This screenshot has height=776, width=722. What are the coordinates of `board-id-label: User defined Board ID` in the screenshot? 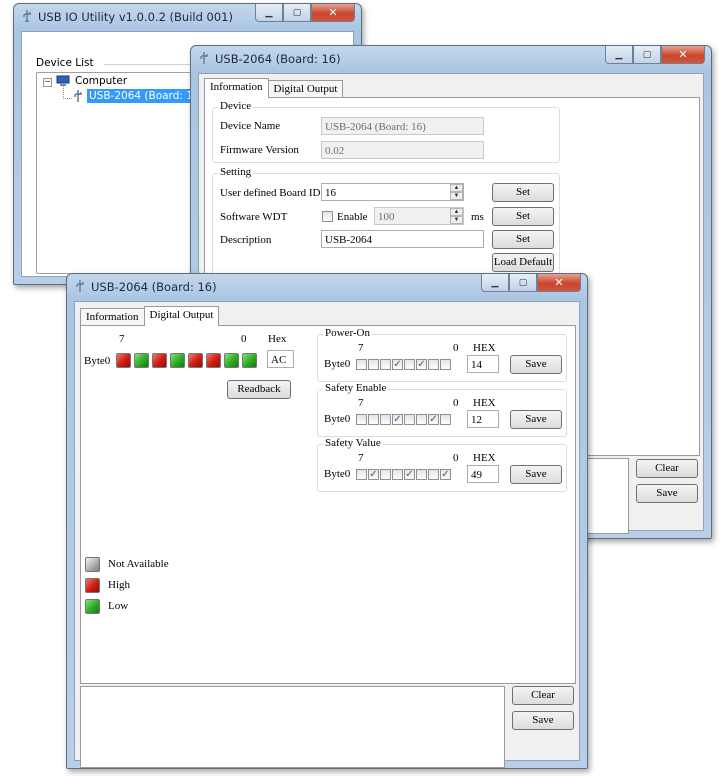 It's located at (270, 193).